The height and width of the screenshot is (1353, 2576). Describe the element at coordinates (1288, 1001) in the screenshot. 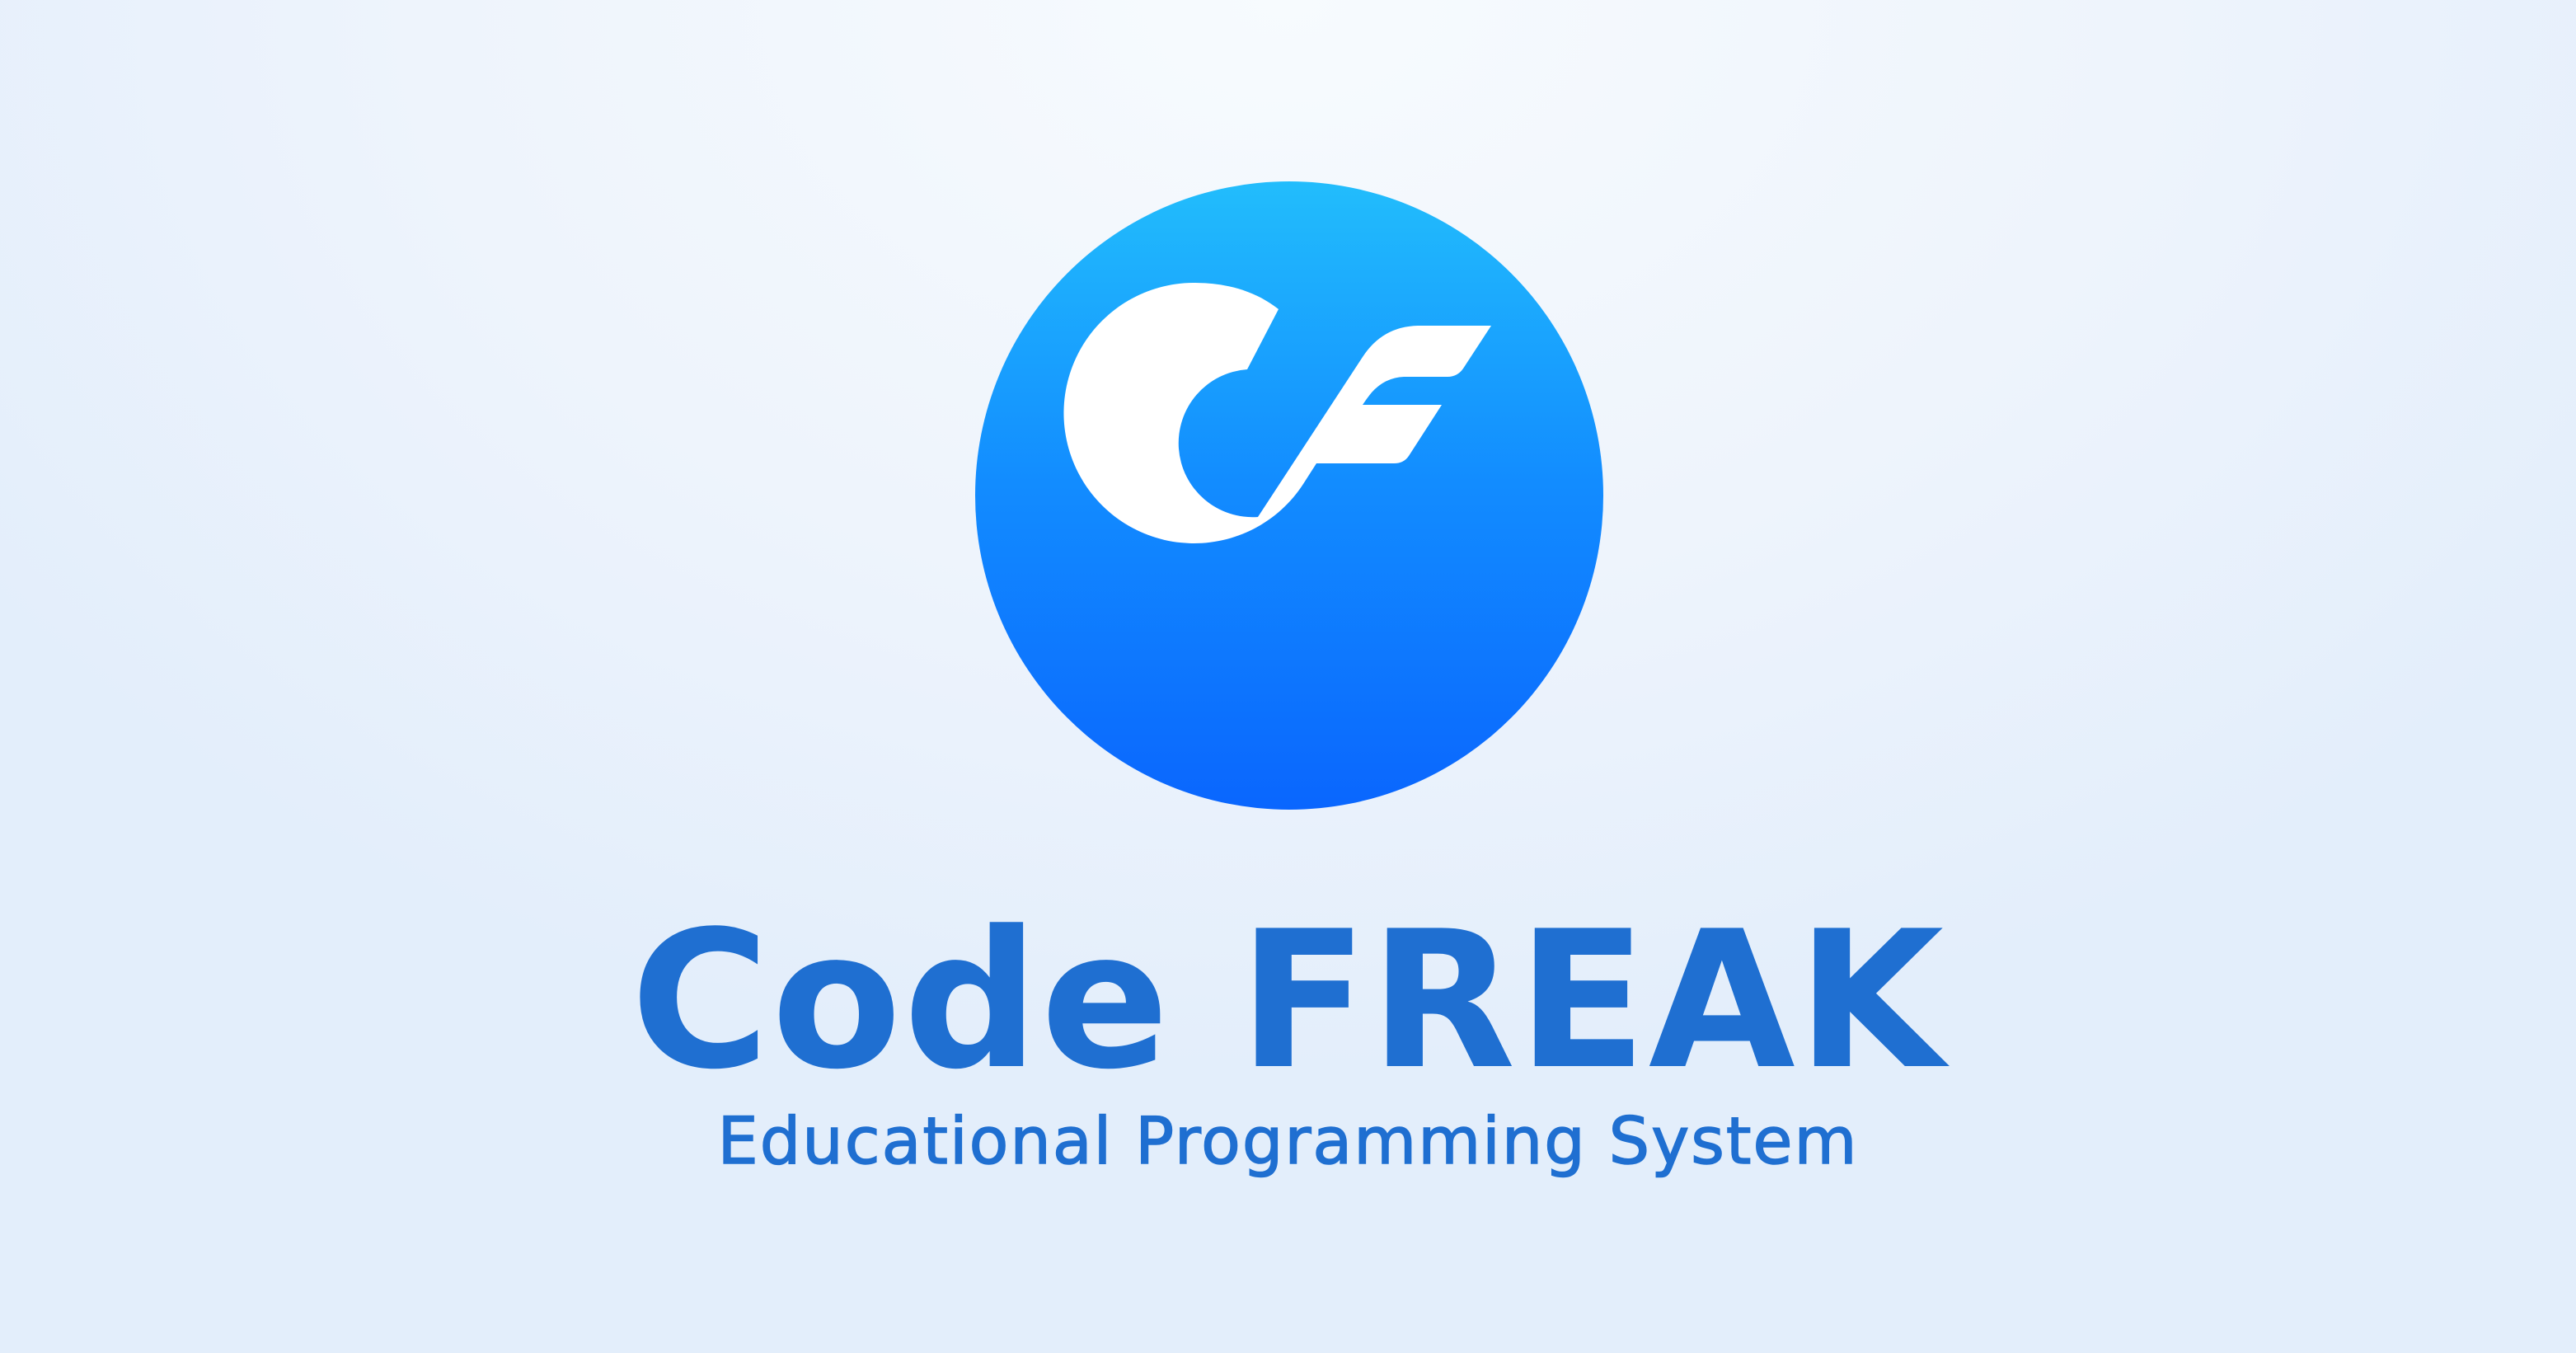

I see `brand-name: Code FREAK` at that location.